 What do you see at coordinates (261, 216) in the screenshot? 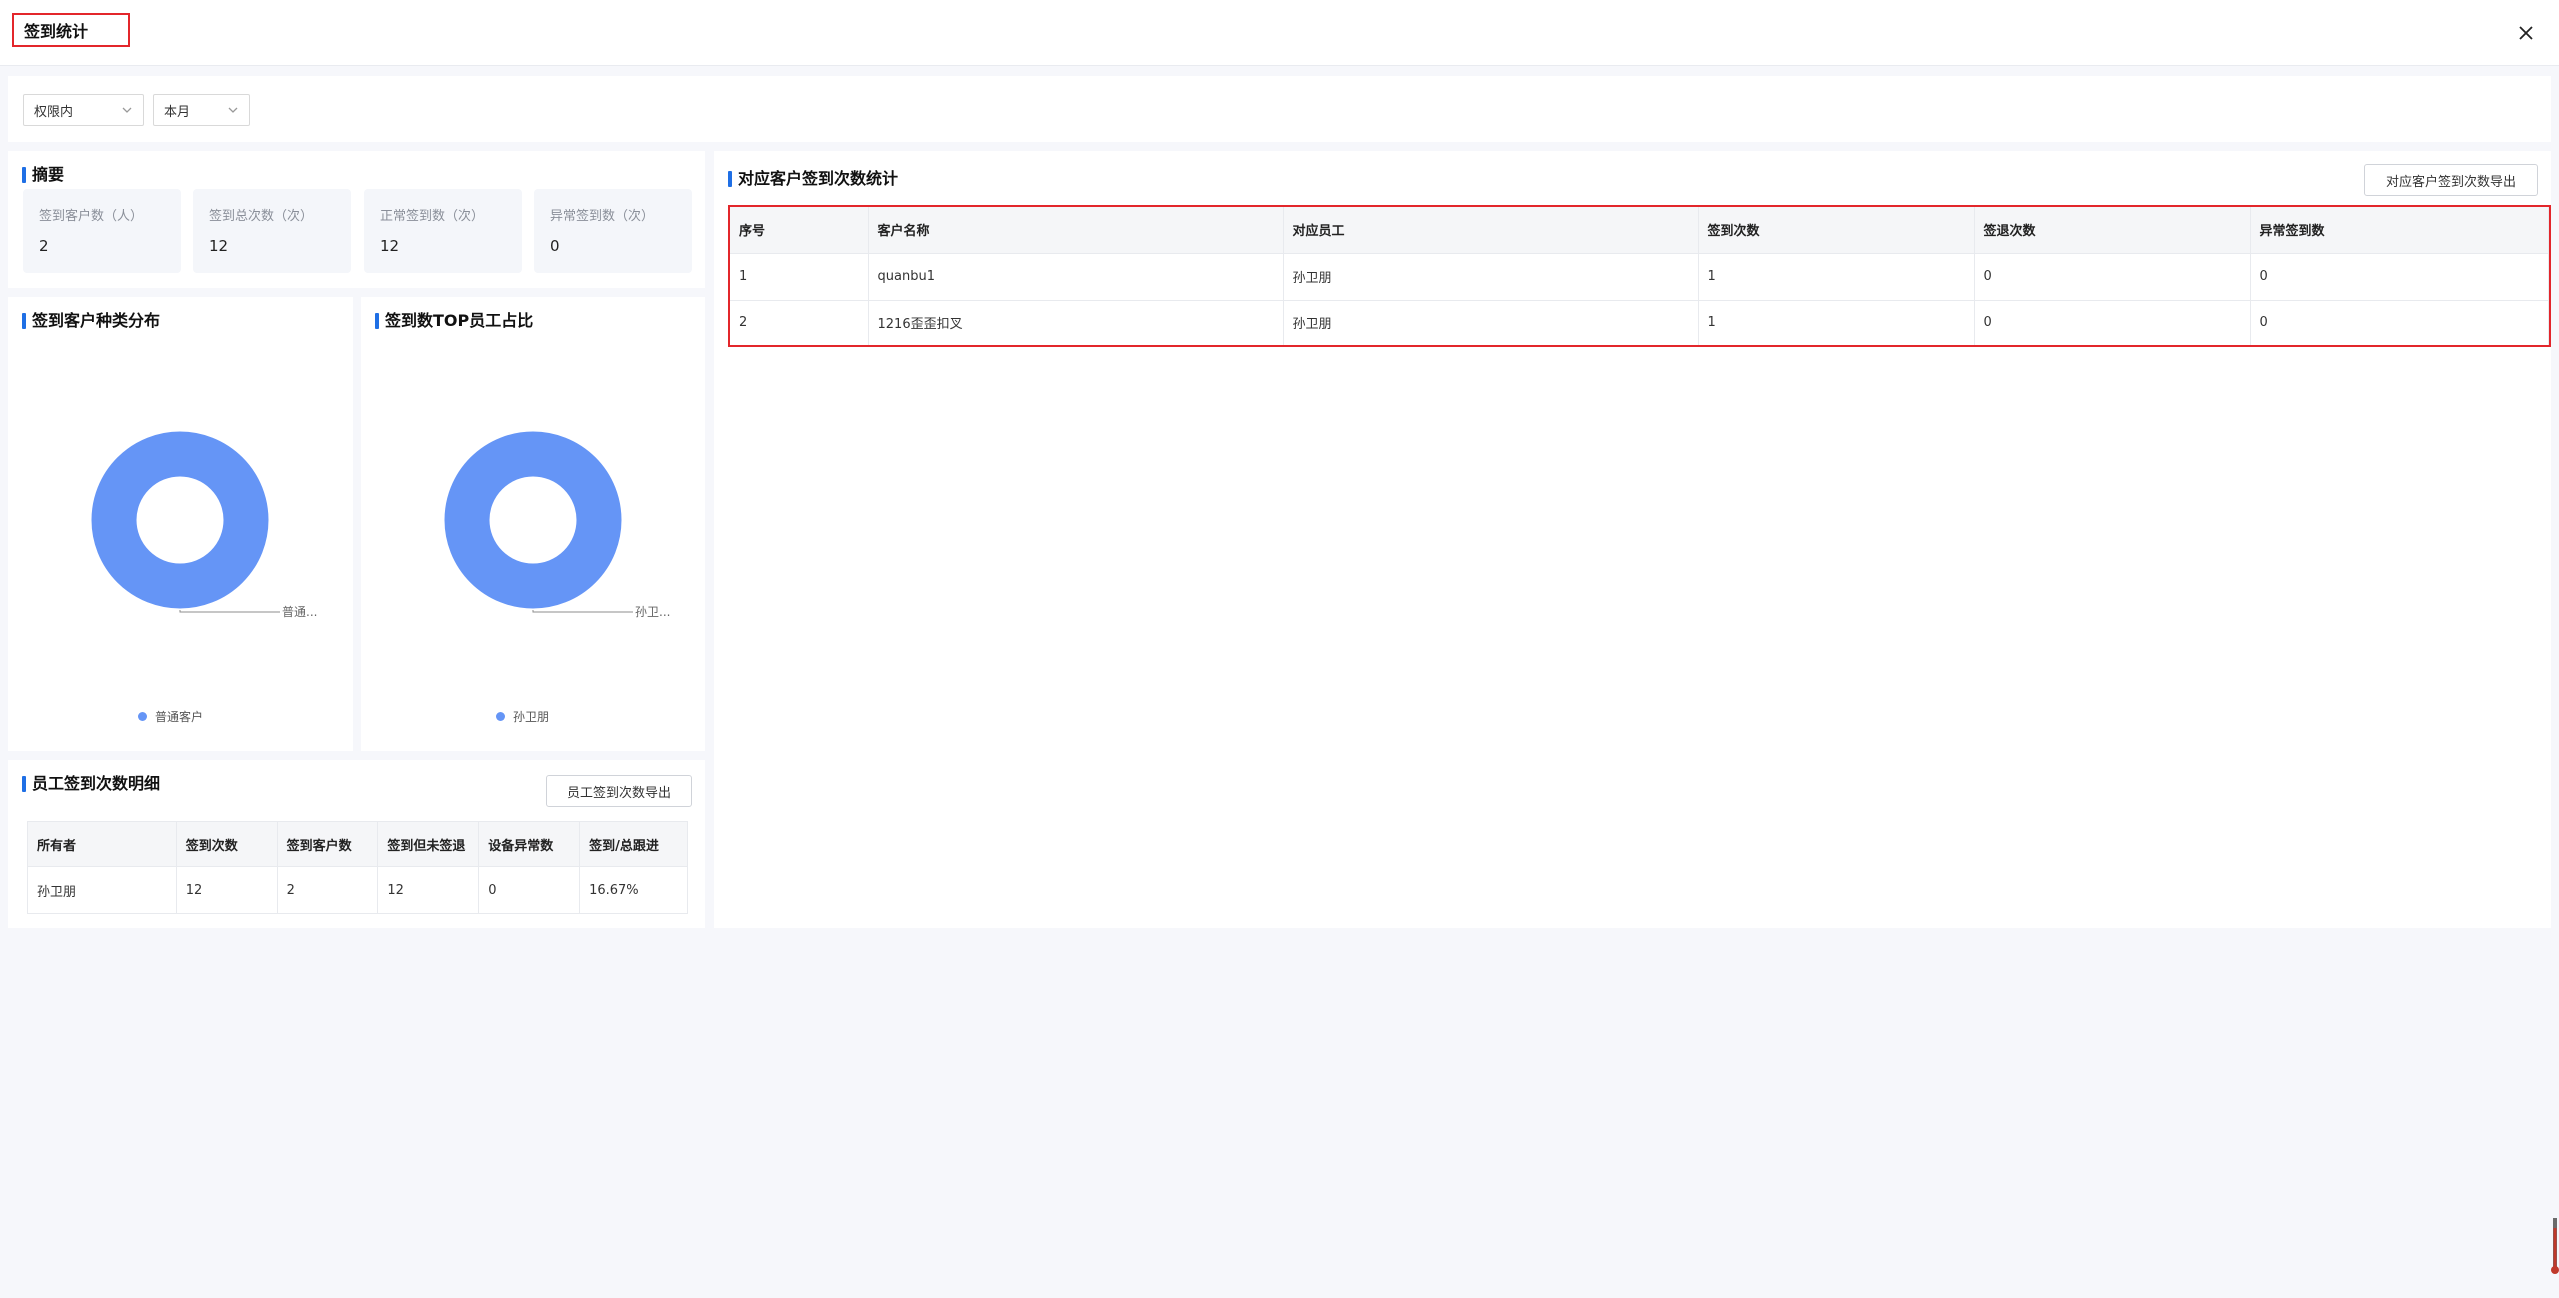
I see `kpi-label: 签到总次数（次）` at bounding box center [261, 216].